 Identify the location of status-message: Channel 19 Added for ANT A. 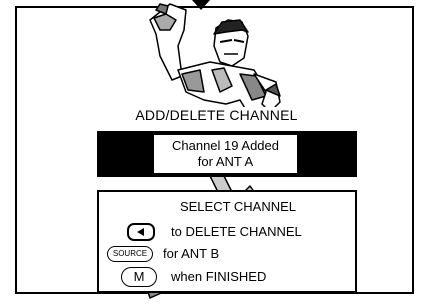
(225, 154).